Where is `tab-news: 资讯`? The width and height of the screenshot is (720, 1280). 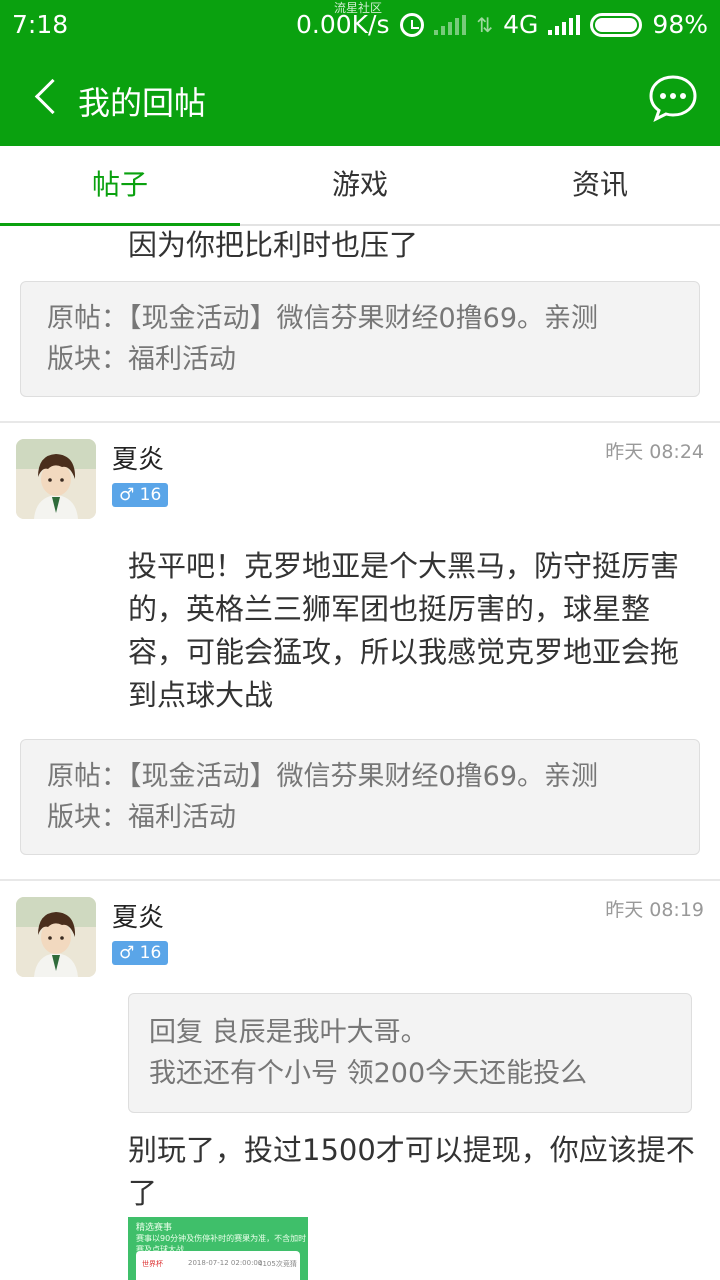 tab-news: 资讯 is located at coordinates (600, 185).